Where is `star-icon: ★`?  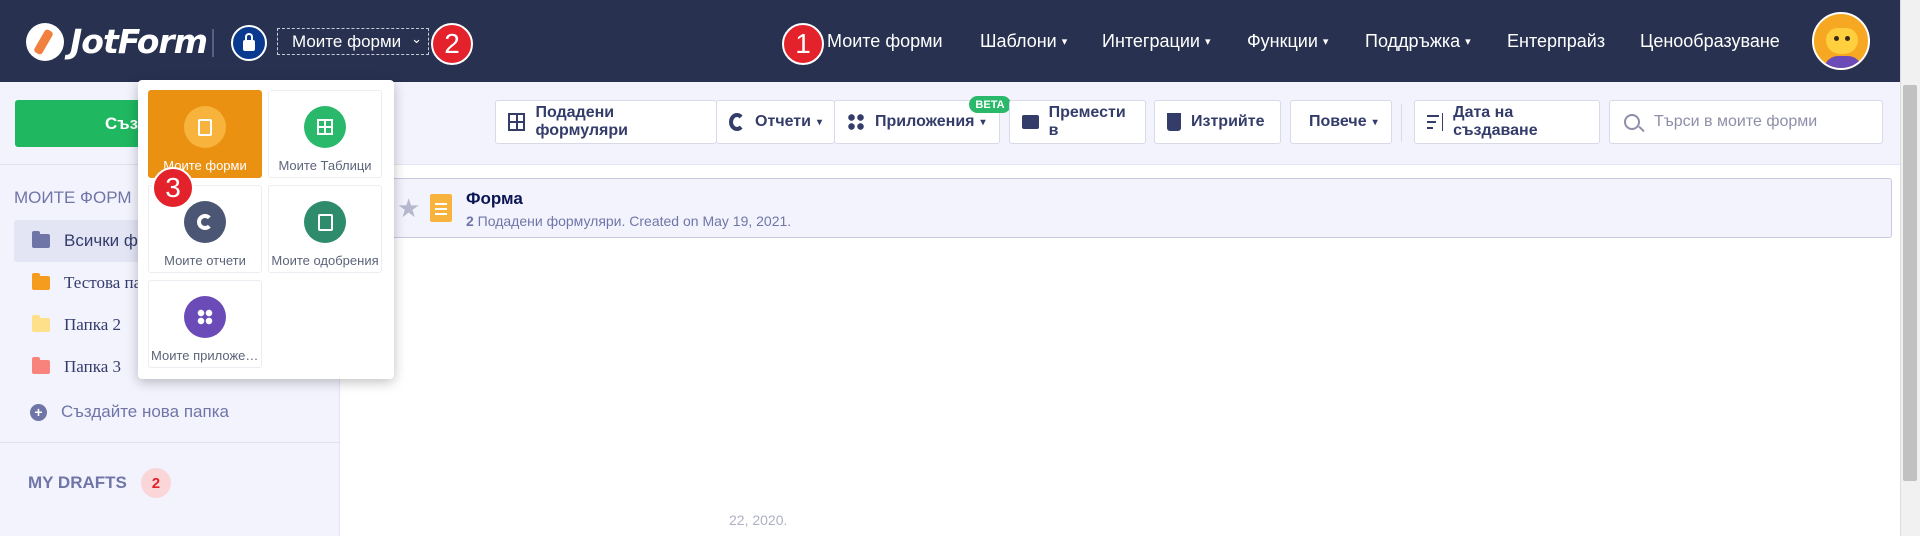
star-icon: ★ is located at coordinates (408, 208).